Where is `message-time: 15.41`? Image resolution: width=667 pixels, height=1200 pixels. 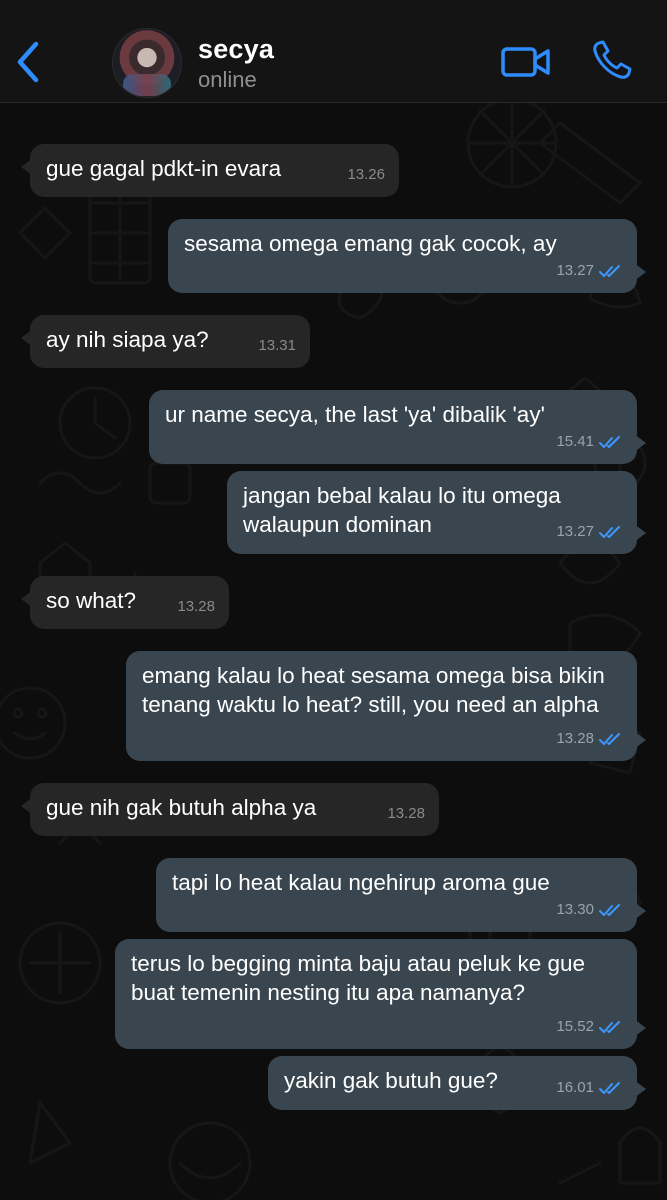 message-time: 15.41 is located at coordinates (575, 441).